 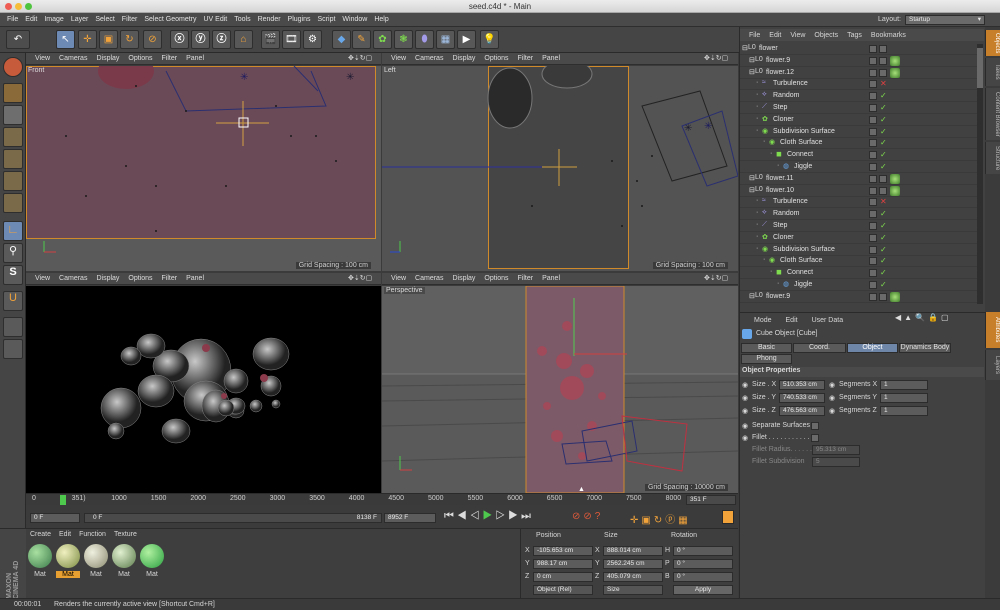 I want to click on material-tag-icon, so click(x=895, y=190).